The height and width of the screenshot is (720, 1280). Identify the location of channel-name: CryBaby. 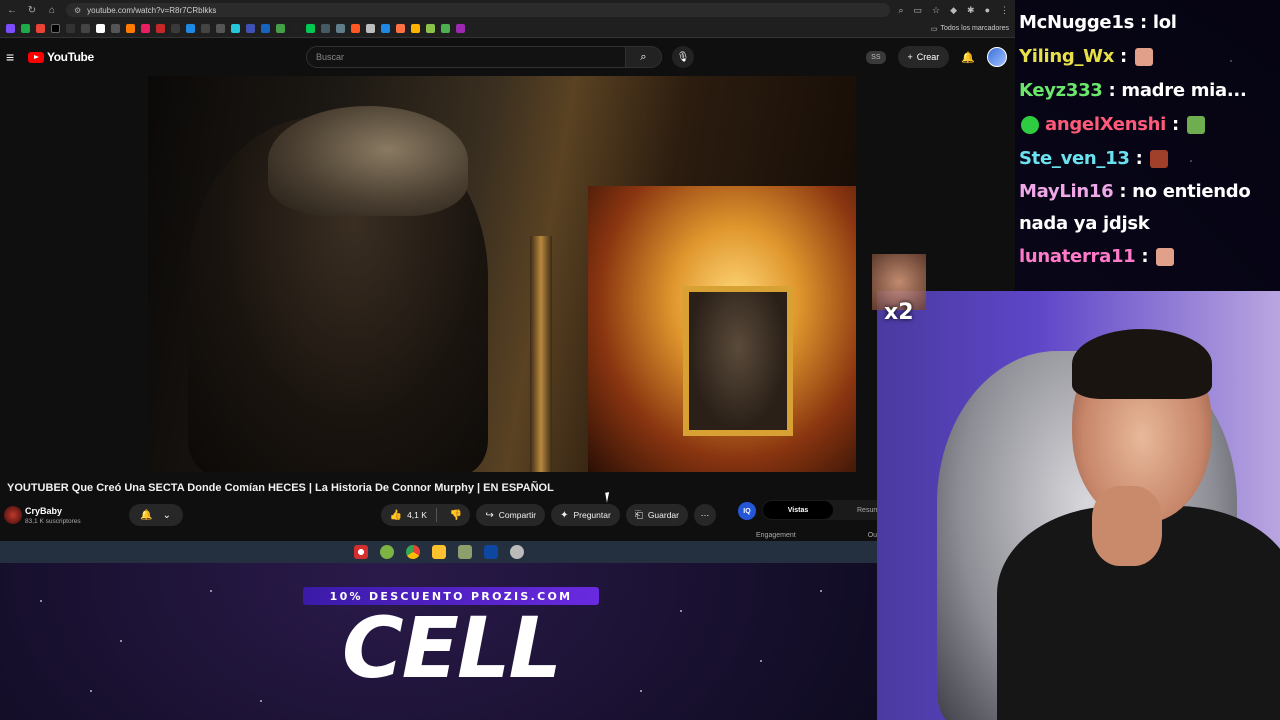
(53, 511).